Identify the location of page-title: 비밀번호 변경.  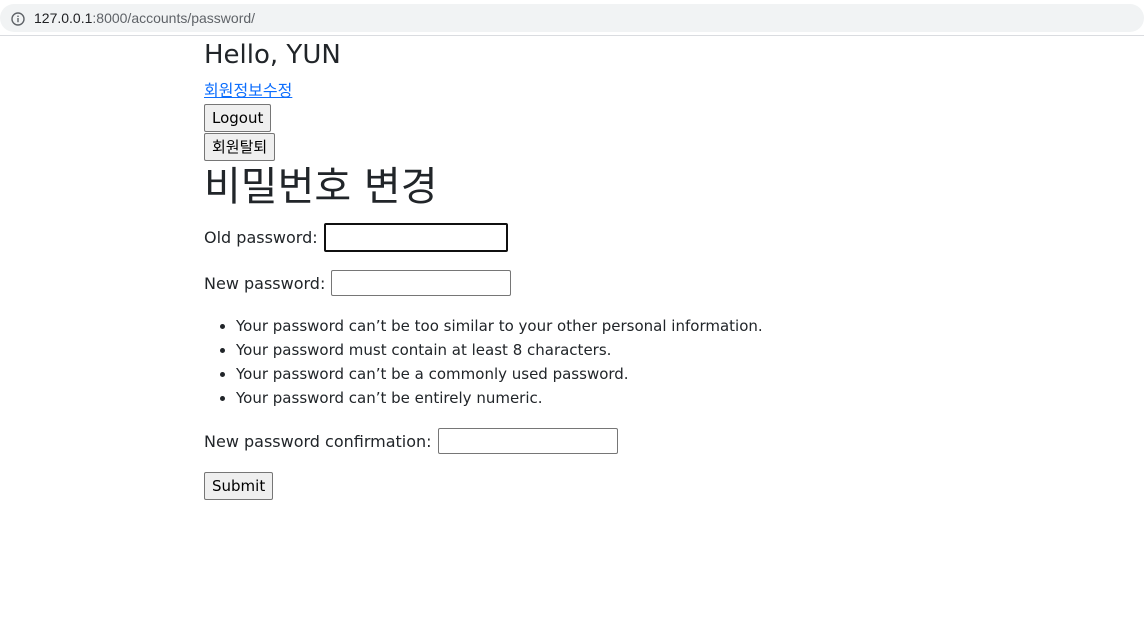
(321, 187).